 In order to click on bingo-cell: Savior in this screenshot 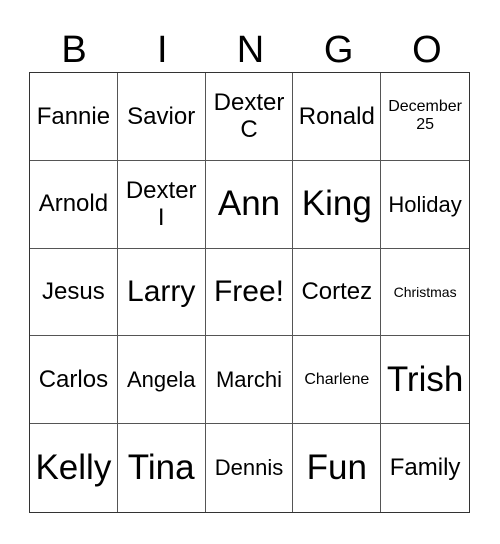, I will do `click(161, 117)`.